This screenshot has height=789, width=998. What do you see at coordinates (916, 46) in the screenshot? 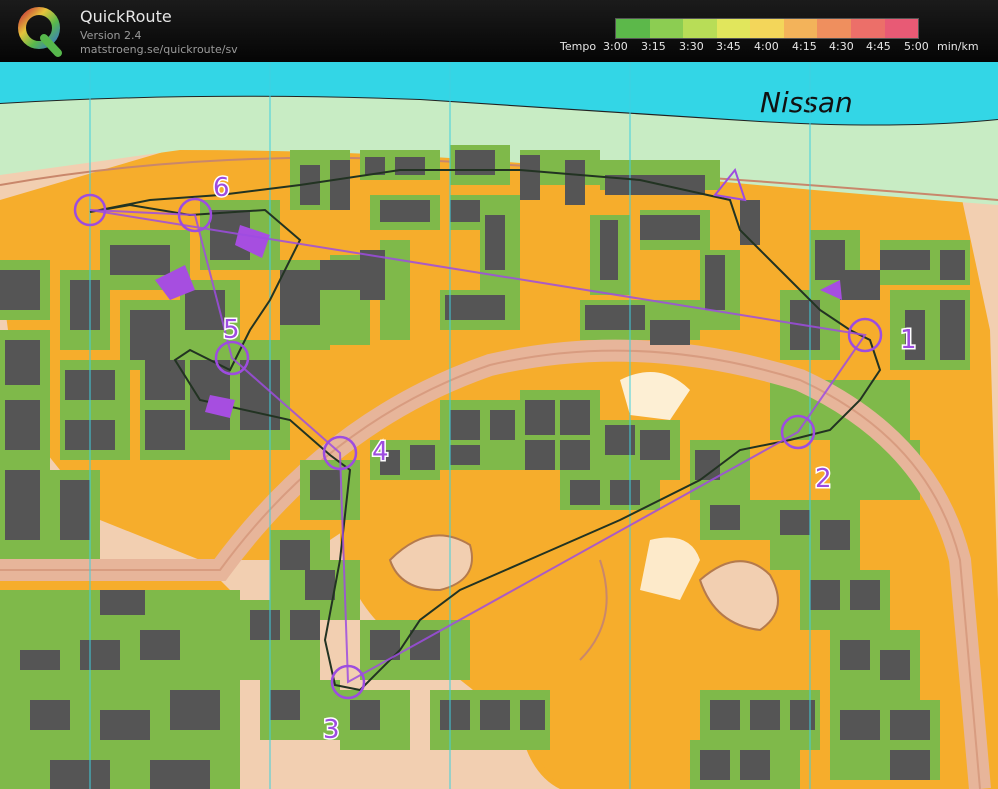
I see `tempo-tick: 5:00` at bounding box center [916, 46].